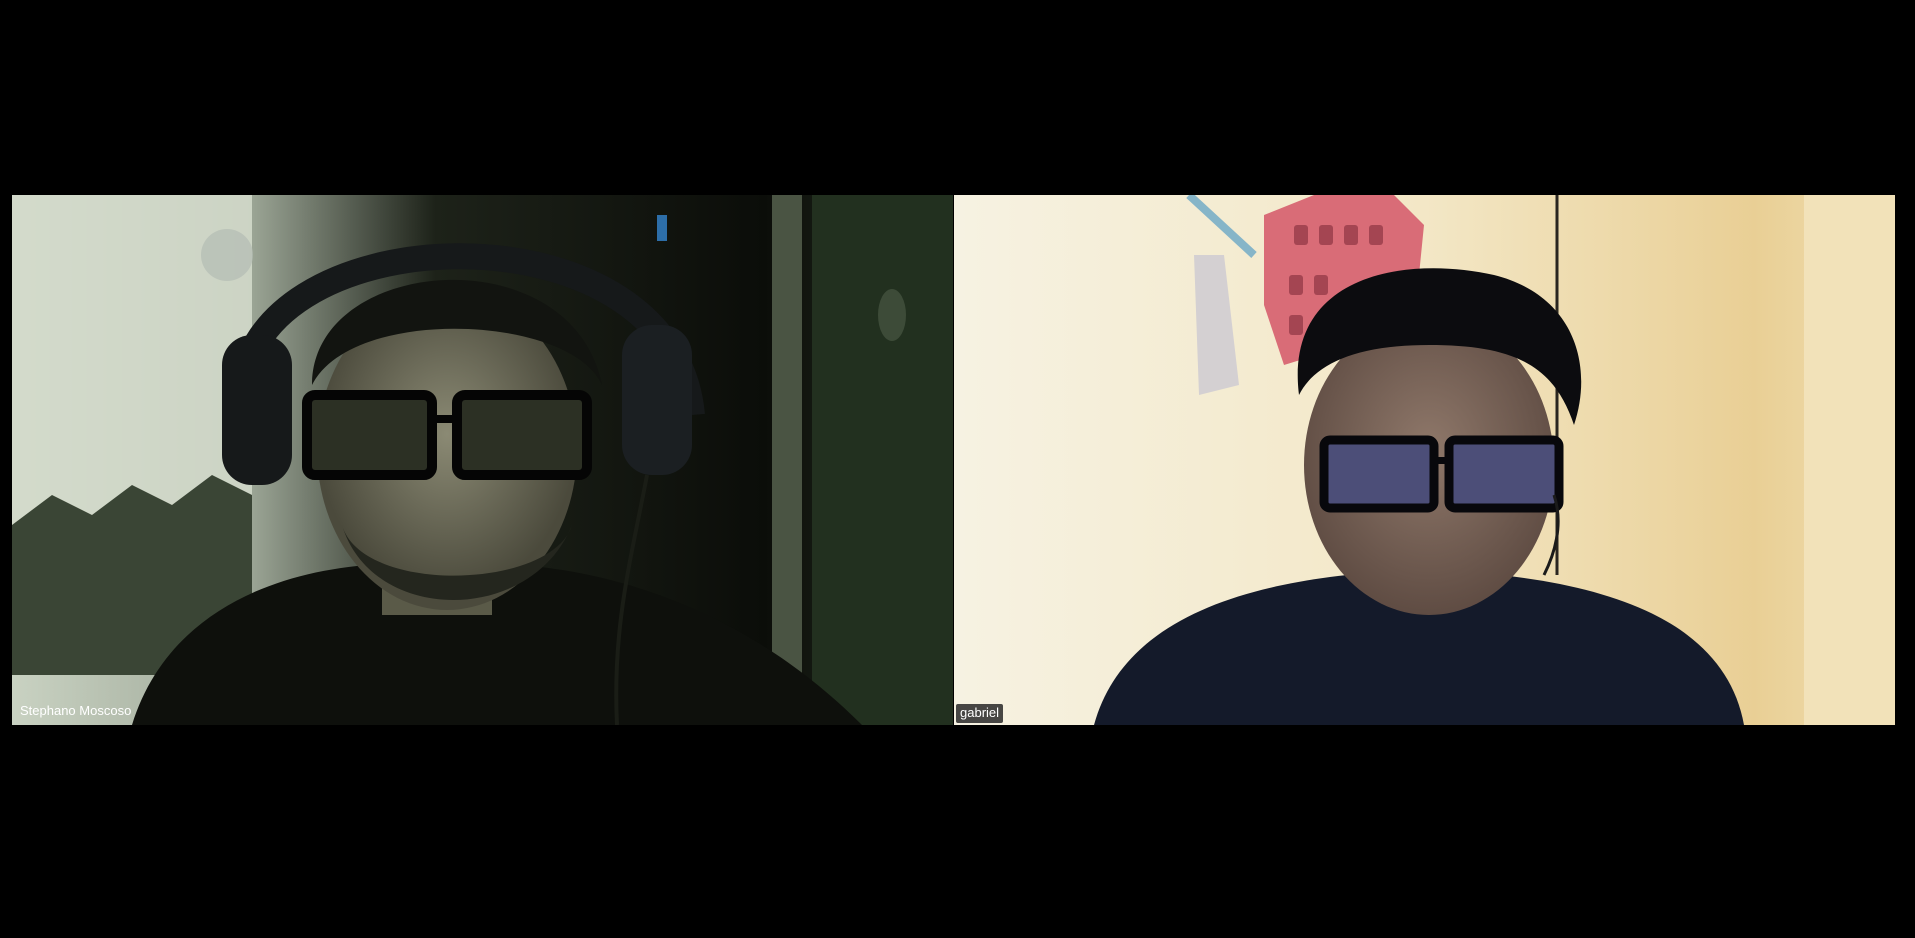  What do you see at coordinates (76, 710) in the screenshot?
I see `participant-name-label: Stephano Moscoso` at bounding box center [76, 710].